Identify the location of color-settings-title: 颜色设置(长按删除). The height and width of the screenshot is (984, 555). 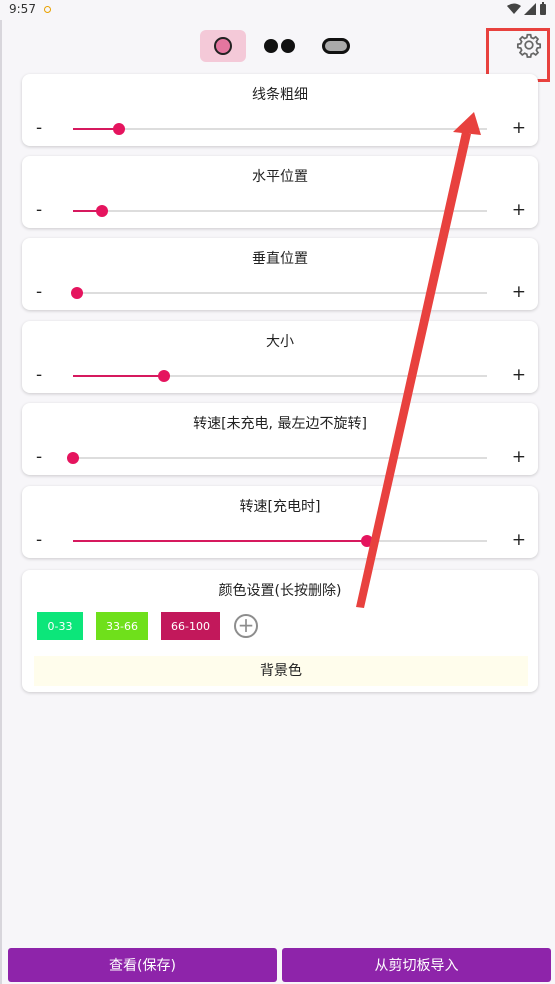
(280, 591).